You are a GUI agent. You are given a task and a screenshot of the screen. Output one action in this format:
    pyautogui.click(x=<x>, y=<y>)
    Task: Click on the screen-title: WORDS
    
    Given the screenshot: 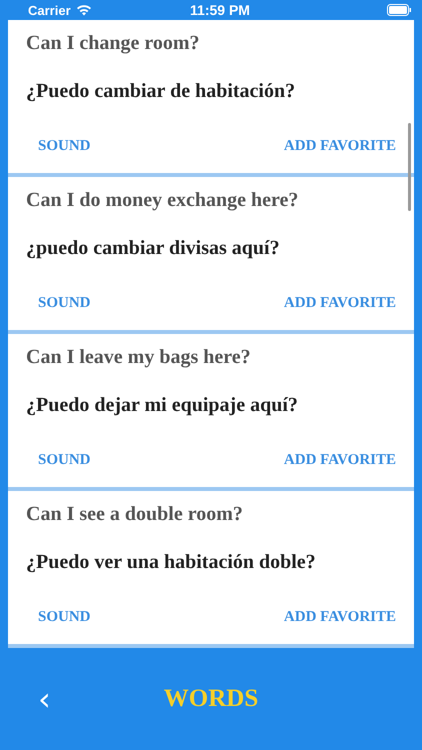 What is the action you would take?
    pyautogui.click(x=211, y=699)
    